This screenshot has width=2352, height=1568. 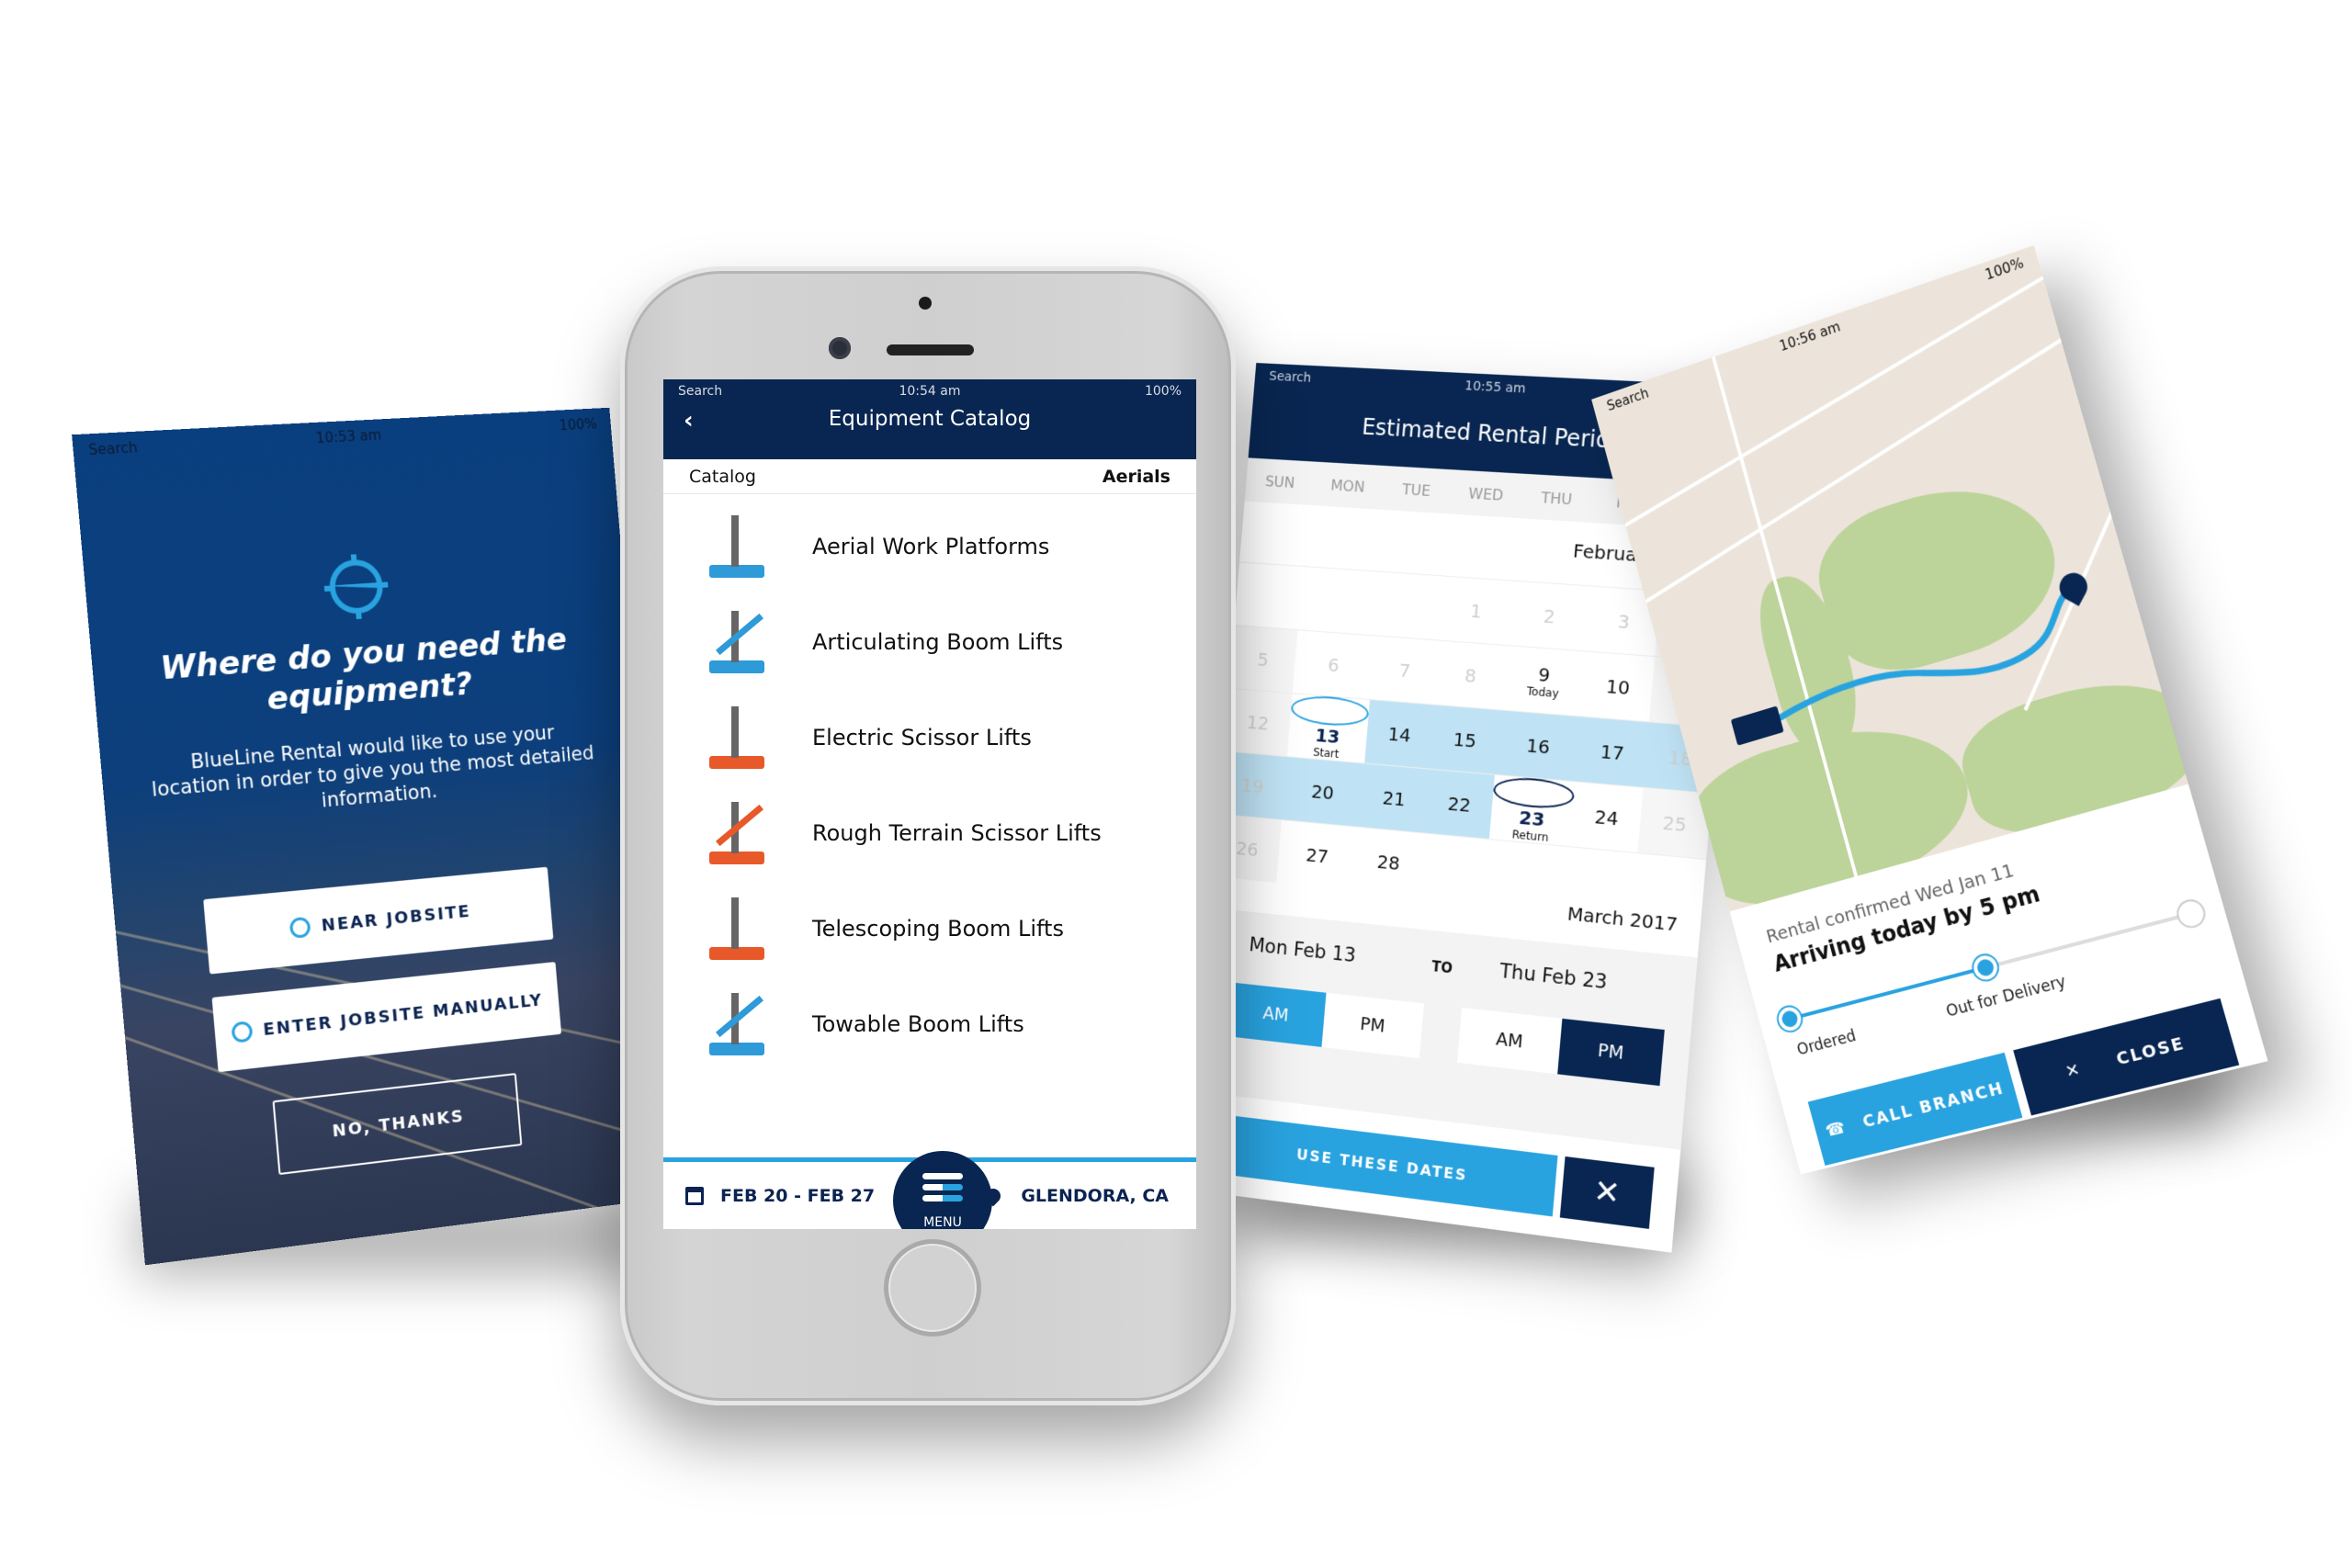 What do you see at coordinates (1446, 1029) in the screenshot?
I see `time-picker: Mon Feb 13 TO Thu Feb 23 AM PM AM PM` at bounding box center [1446, 1029].